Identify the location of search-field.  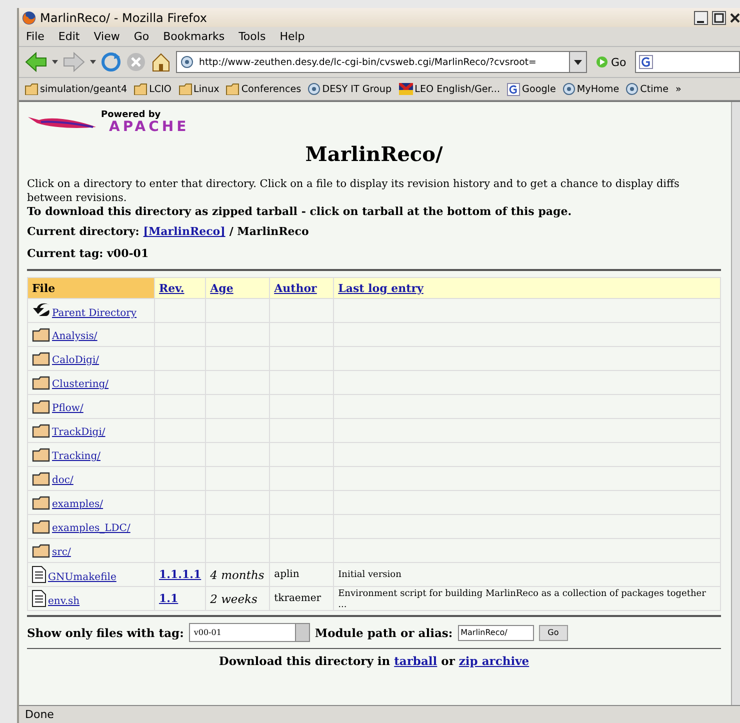
(687, 62).